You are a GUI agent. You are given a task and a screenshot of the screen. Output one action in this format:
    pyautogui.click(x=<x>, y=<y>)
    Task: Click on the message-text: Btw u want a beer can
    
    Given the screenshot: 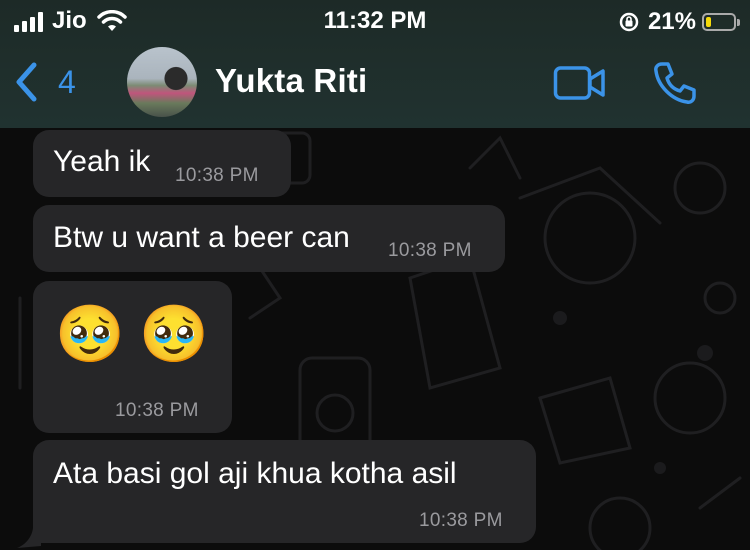 What is the action you would take?
    pyautogui.click(x=201, y=237)
    